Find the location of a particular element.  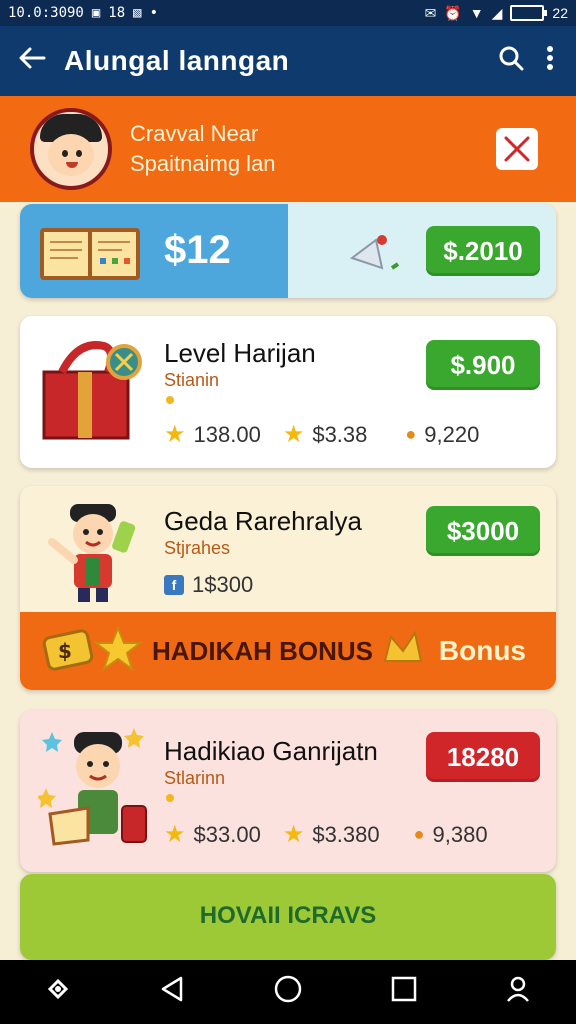

gift-box-icon is located at coordinates (93, 389).